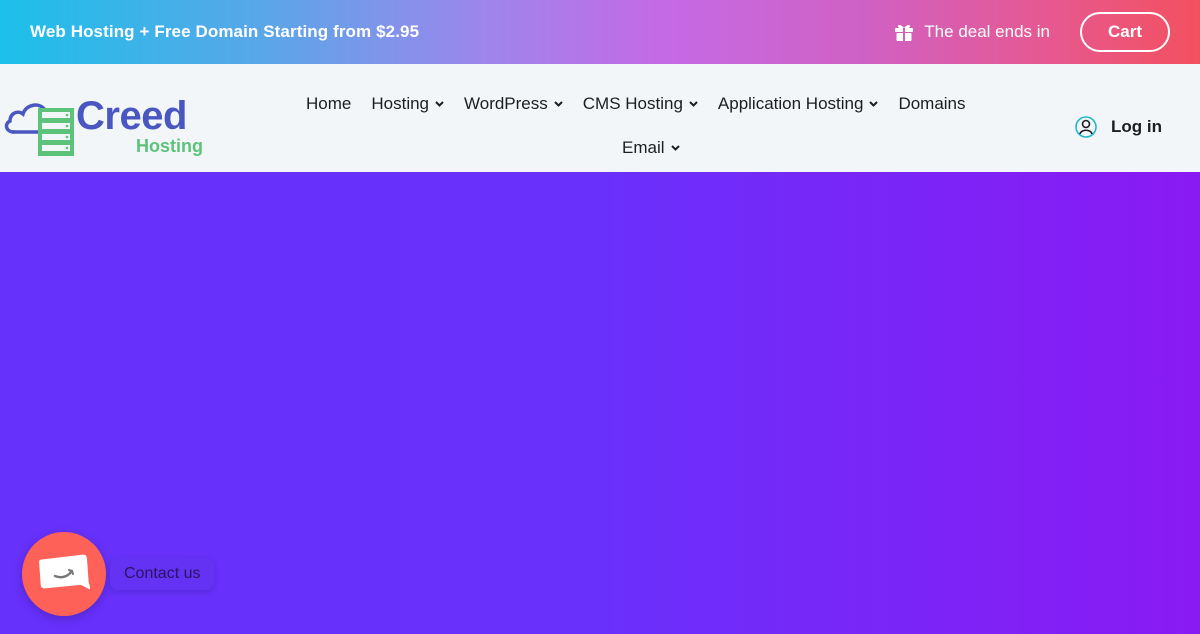 The width and height of the screenshot is (1200, 634). I want to click on nav-cms-hosting: CMS Hosting, so click(640, 104).